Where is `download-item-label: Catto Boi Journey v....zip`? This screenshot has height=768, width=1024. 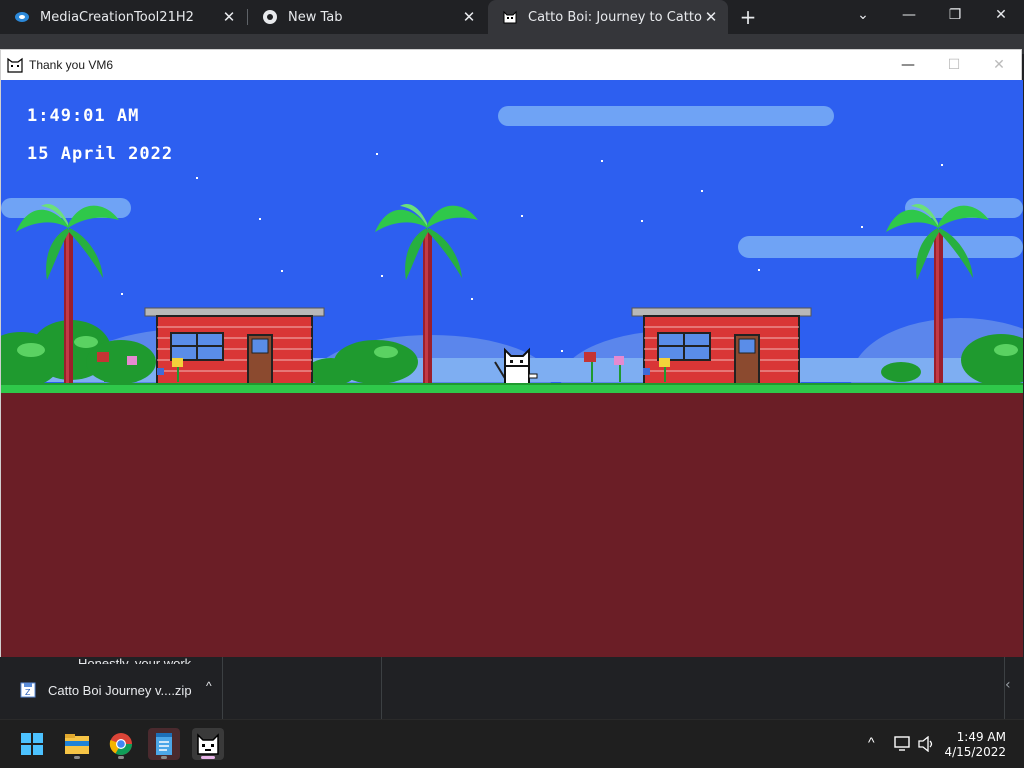 download-item-label: Catto Boi Journey v....zip is located at coordinates (120, 690).